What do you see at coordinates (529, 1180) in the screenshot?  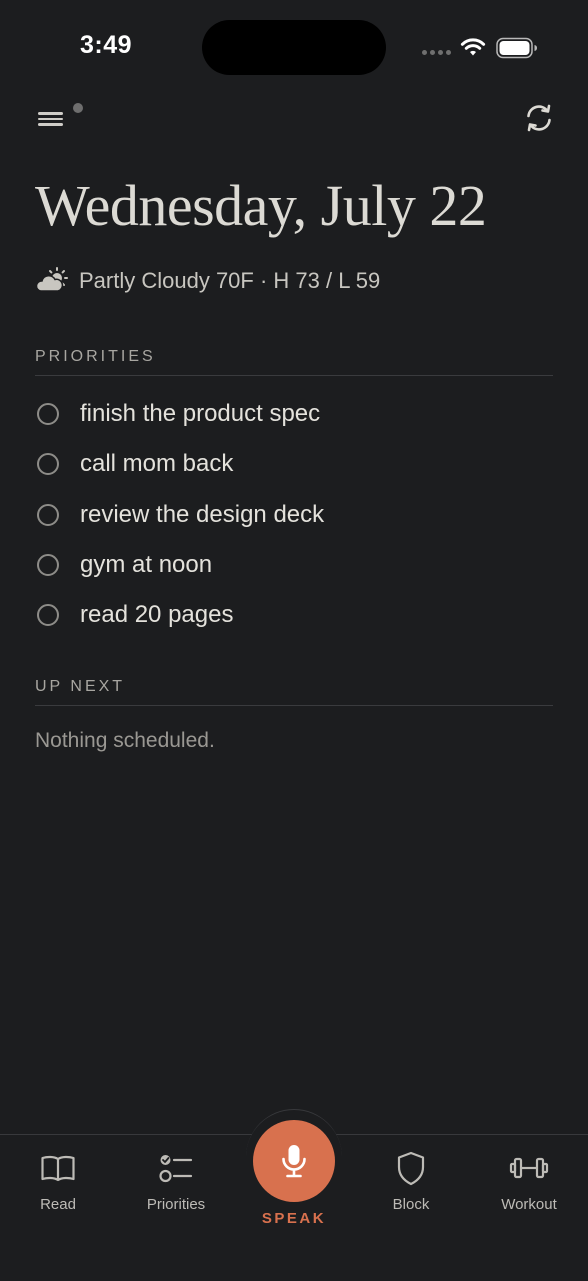 I see `tab-workout: Workout` at bounding box center [529, 1180].